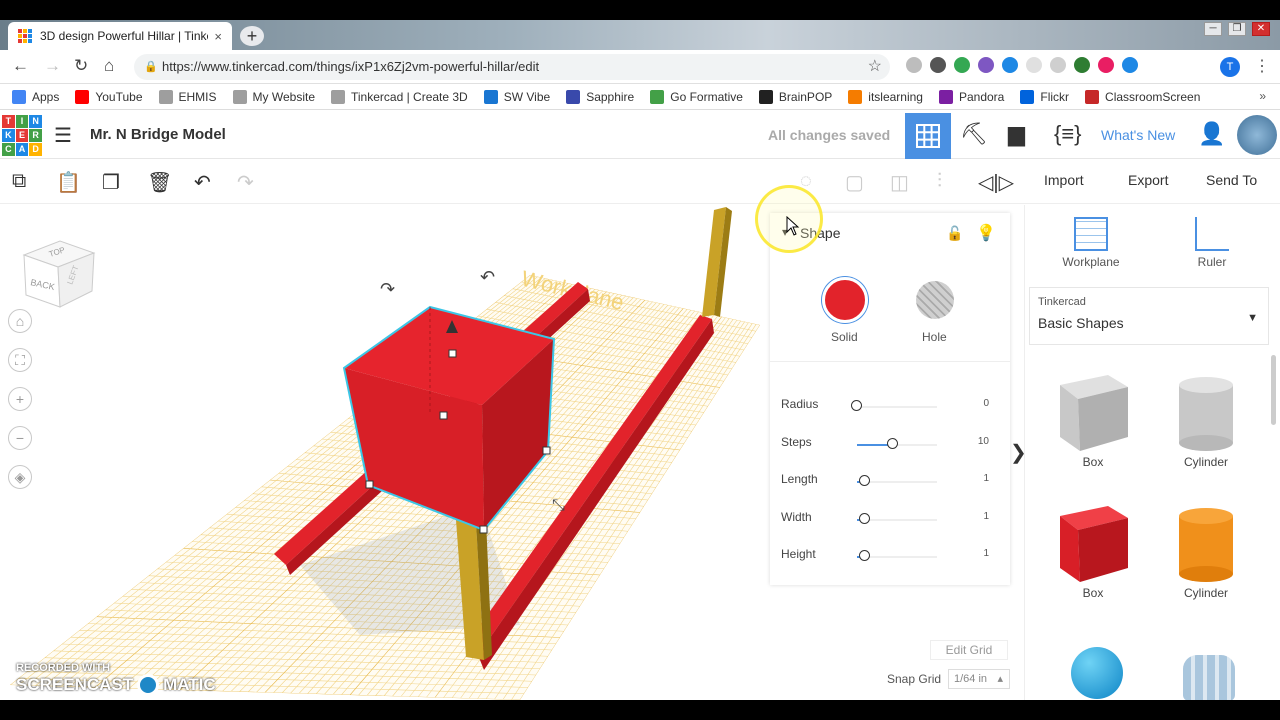 The image size is (1280, 720). What do you see at coordinates (58, 270) in the screenshot?
I see `view-cube: TOP BACK LEFT` at bounding box center [58, 270].